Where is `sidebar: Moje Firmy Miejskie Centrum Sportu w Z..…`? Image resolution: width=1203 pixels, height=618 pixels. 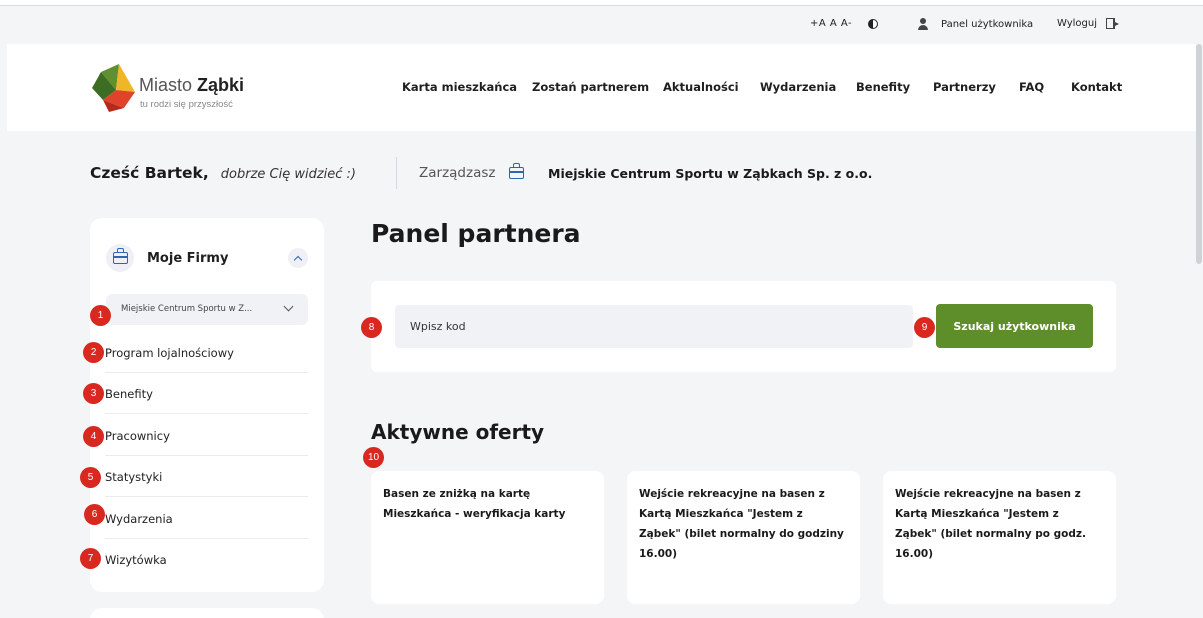
sidebar: Moje Firmy Miejskie Centrum Sportu w Z..… is located at coordinates (207, 405).